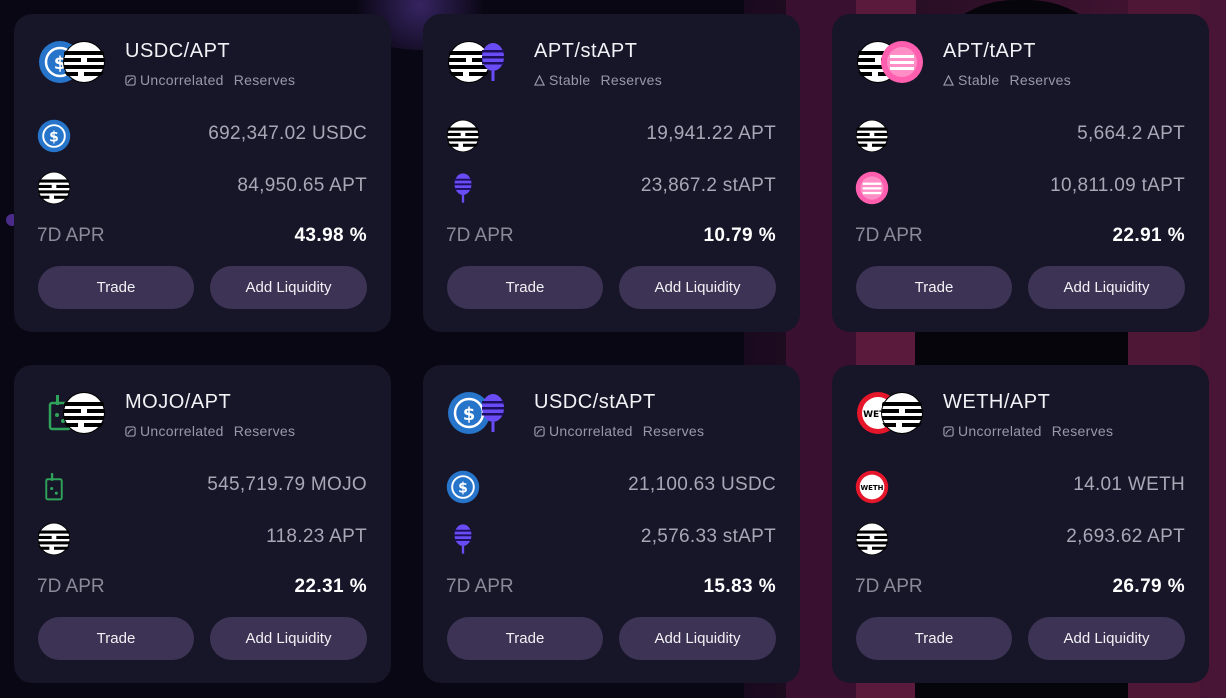  What do you see at coordinates (739, 235) in the screenshot?
I see `apr-value: 10.79 %` at bounding box center [739, 235].